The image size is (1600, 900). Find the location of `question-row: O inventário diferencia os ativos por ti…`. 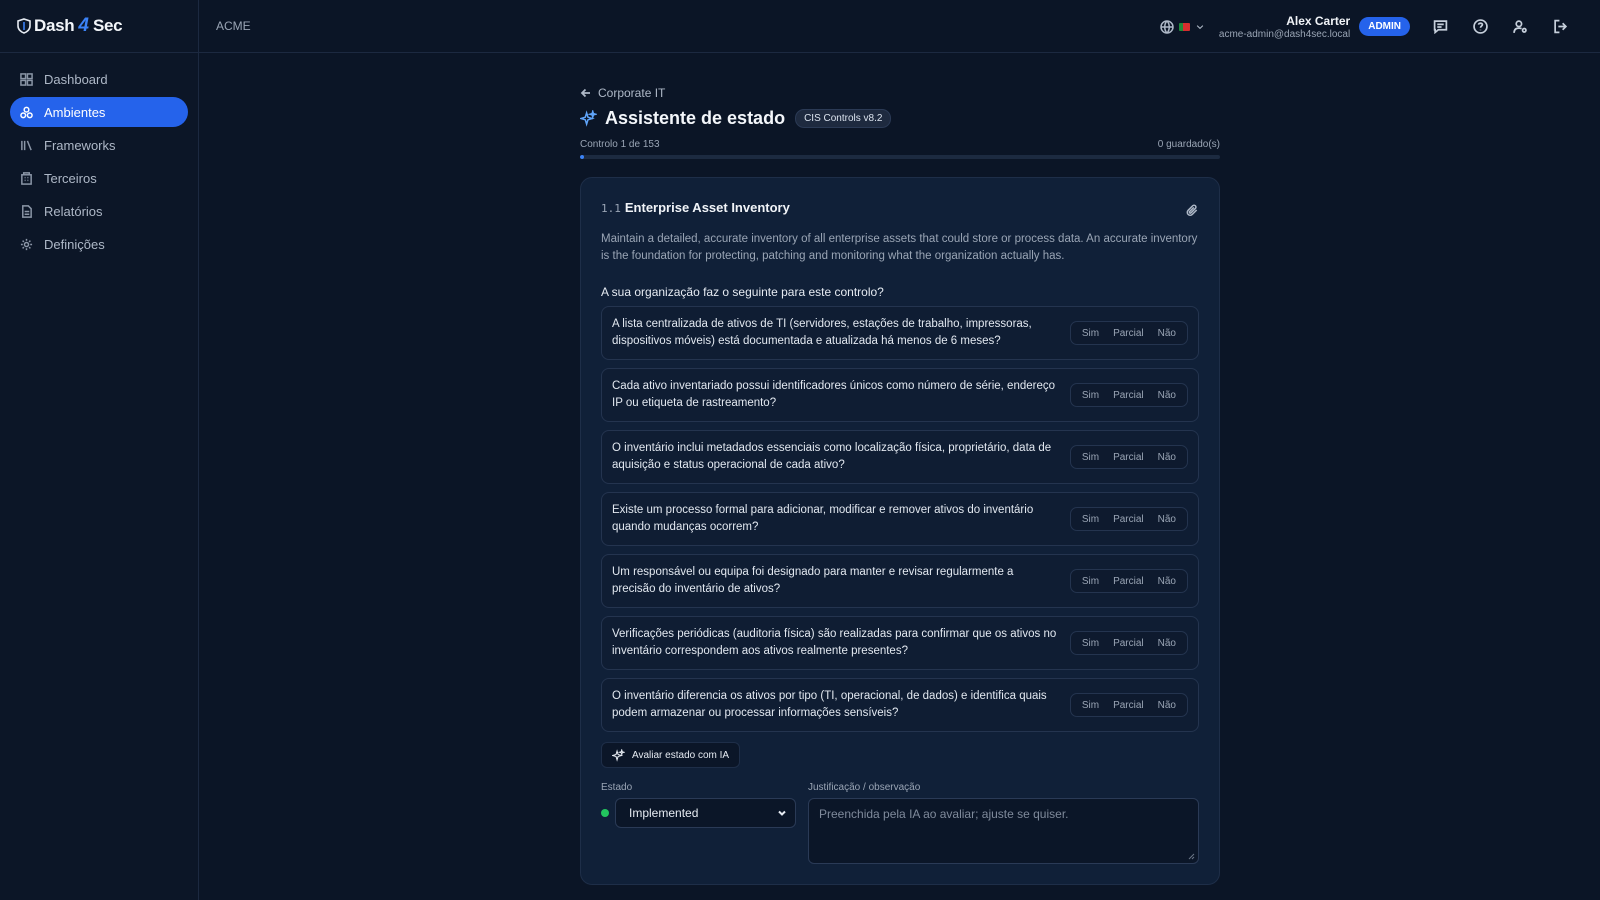

question-row: O inventário diferencia os ativos por ti… is located at coordinates (900, 705).